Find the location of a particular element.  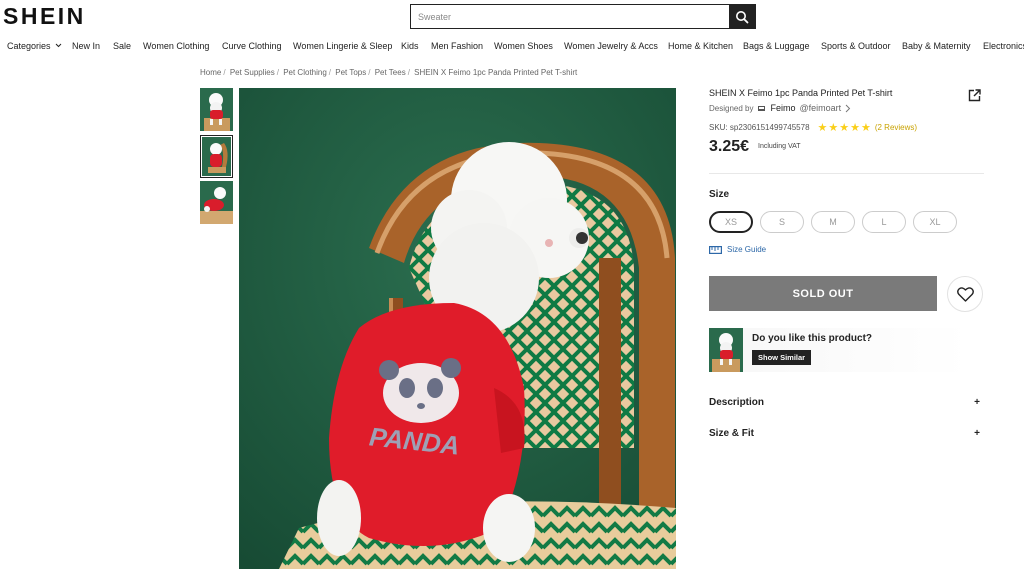

search-bar is located at coordinates (583, 16).